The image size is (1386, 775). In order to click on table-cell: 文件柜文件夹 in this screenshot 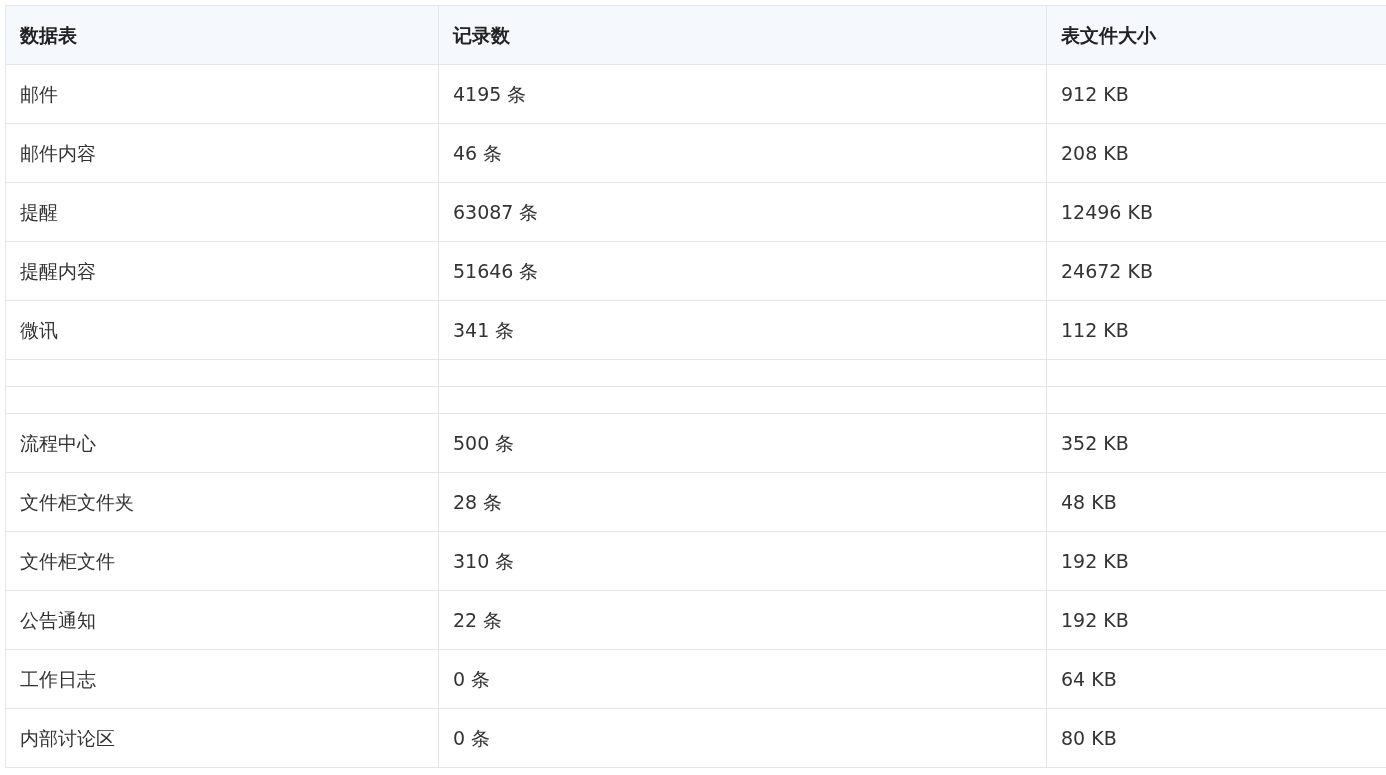, I will do `click(222, 502)`.